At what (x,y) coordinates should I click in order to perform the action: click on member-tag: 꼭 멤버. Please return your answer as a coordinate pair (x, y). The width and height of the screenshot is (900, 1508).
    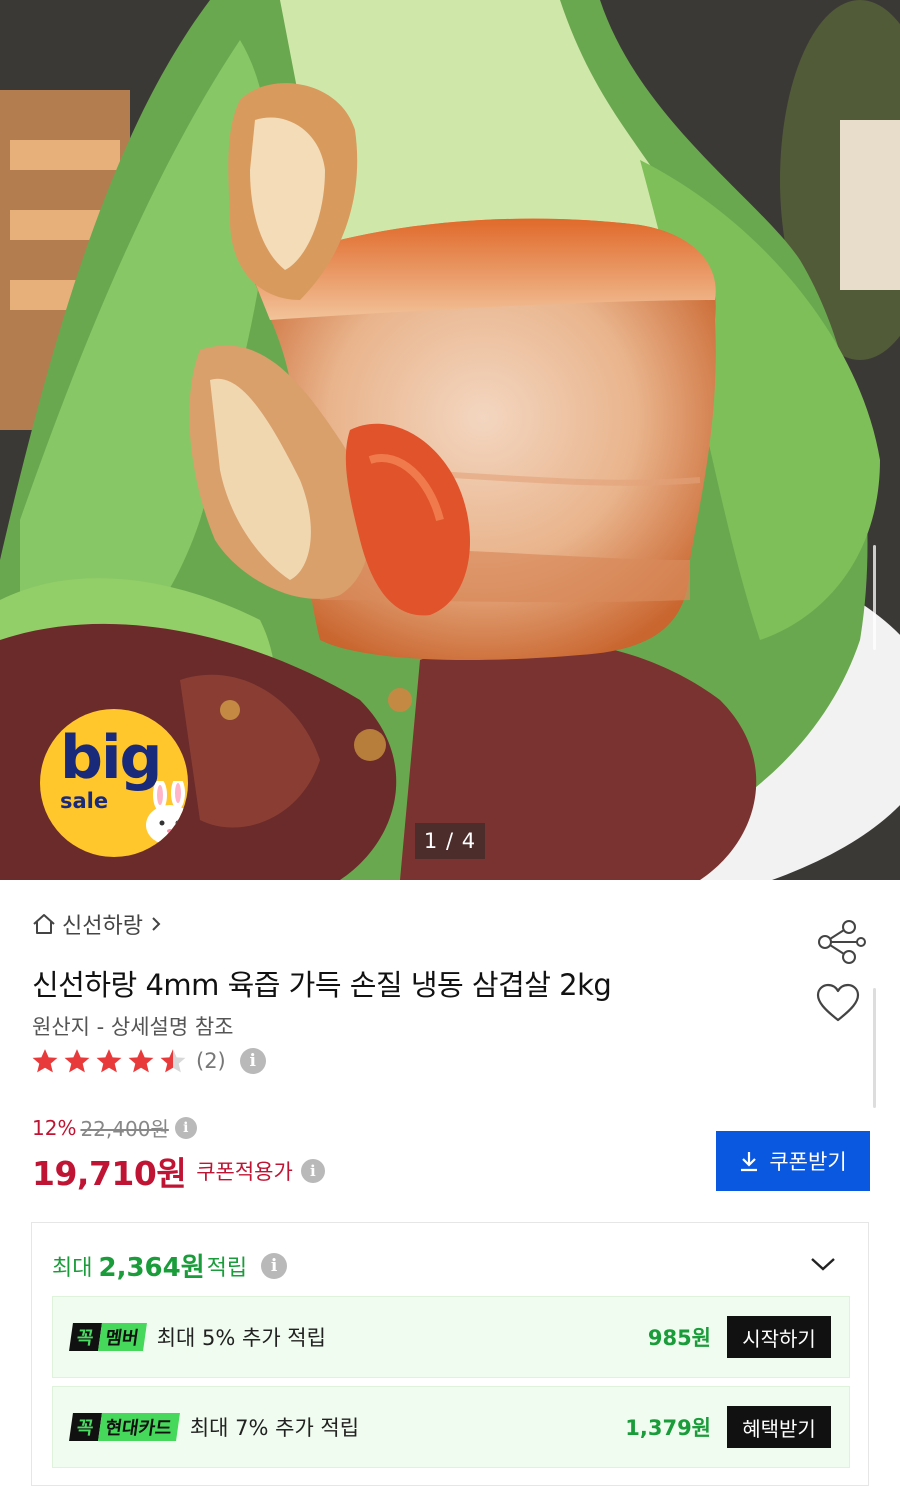
    Looking at the image, I should click on (108, 1337).